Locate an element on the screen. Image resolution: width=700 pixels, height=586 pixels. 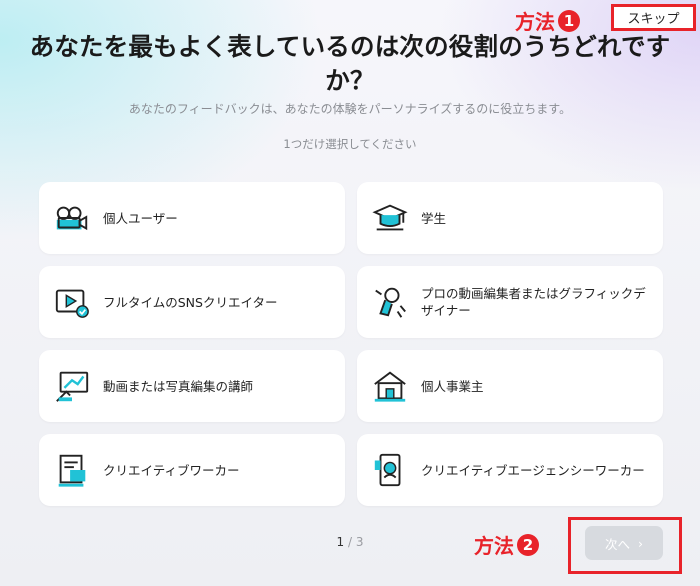
next-label: 次へ is located at coordinates (617, 544).